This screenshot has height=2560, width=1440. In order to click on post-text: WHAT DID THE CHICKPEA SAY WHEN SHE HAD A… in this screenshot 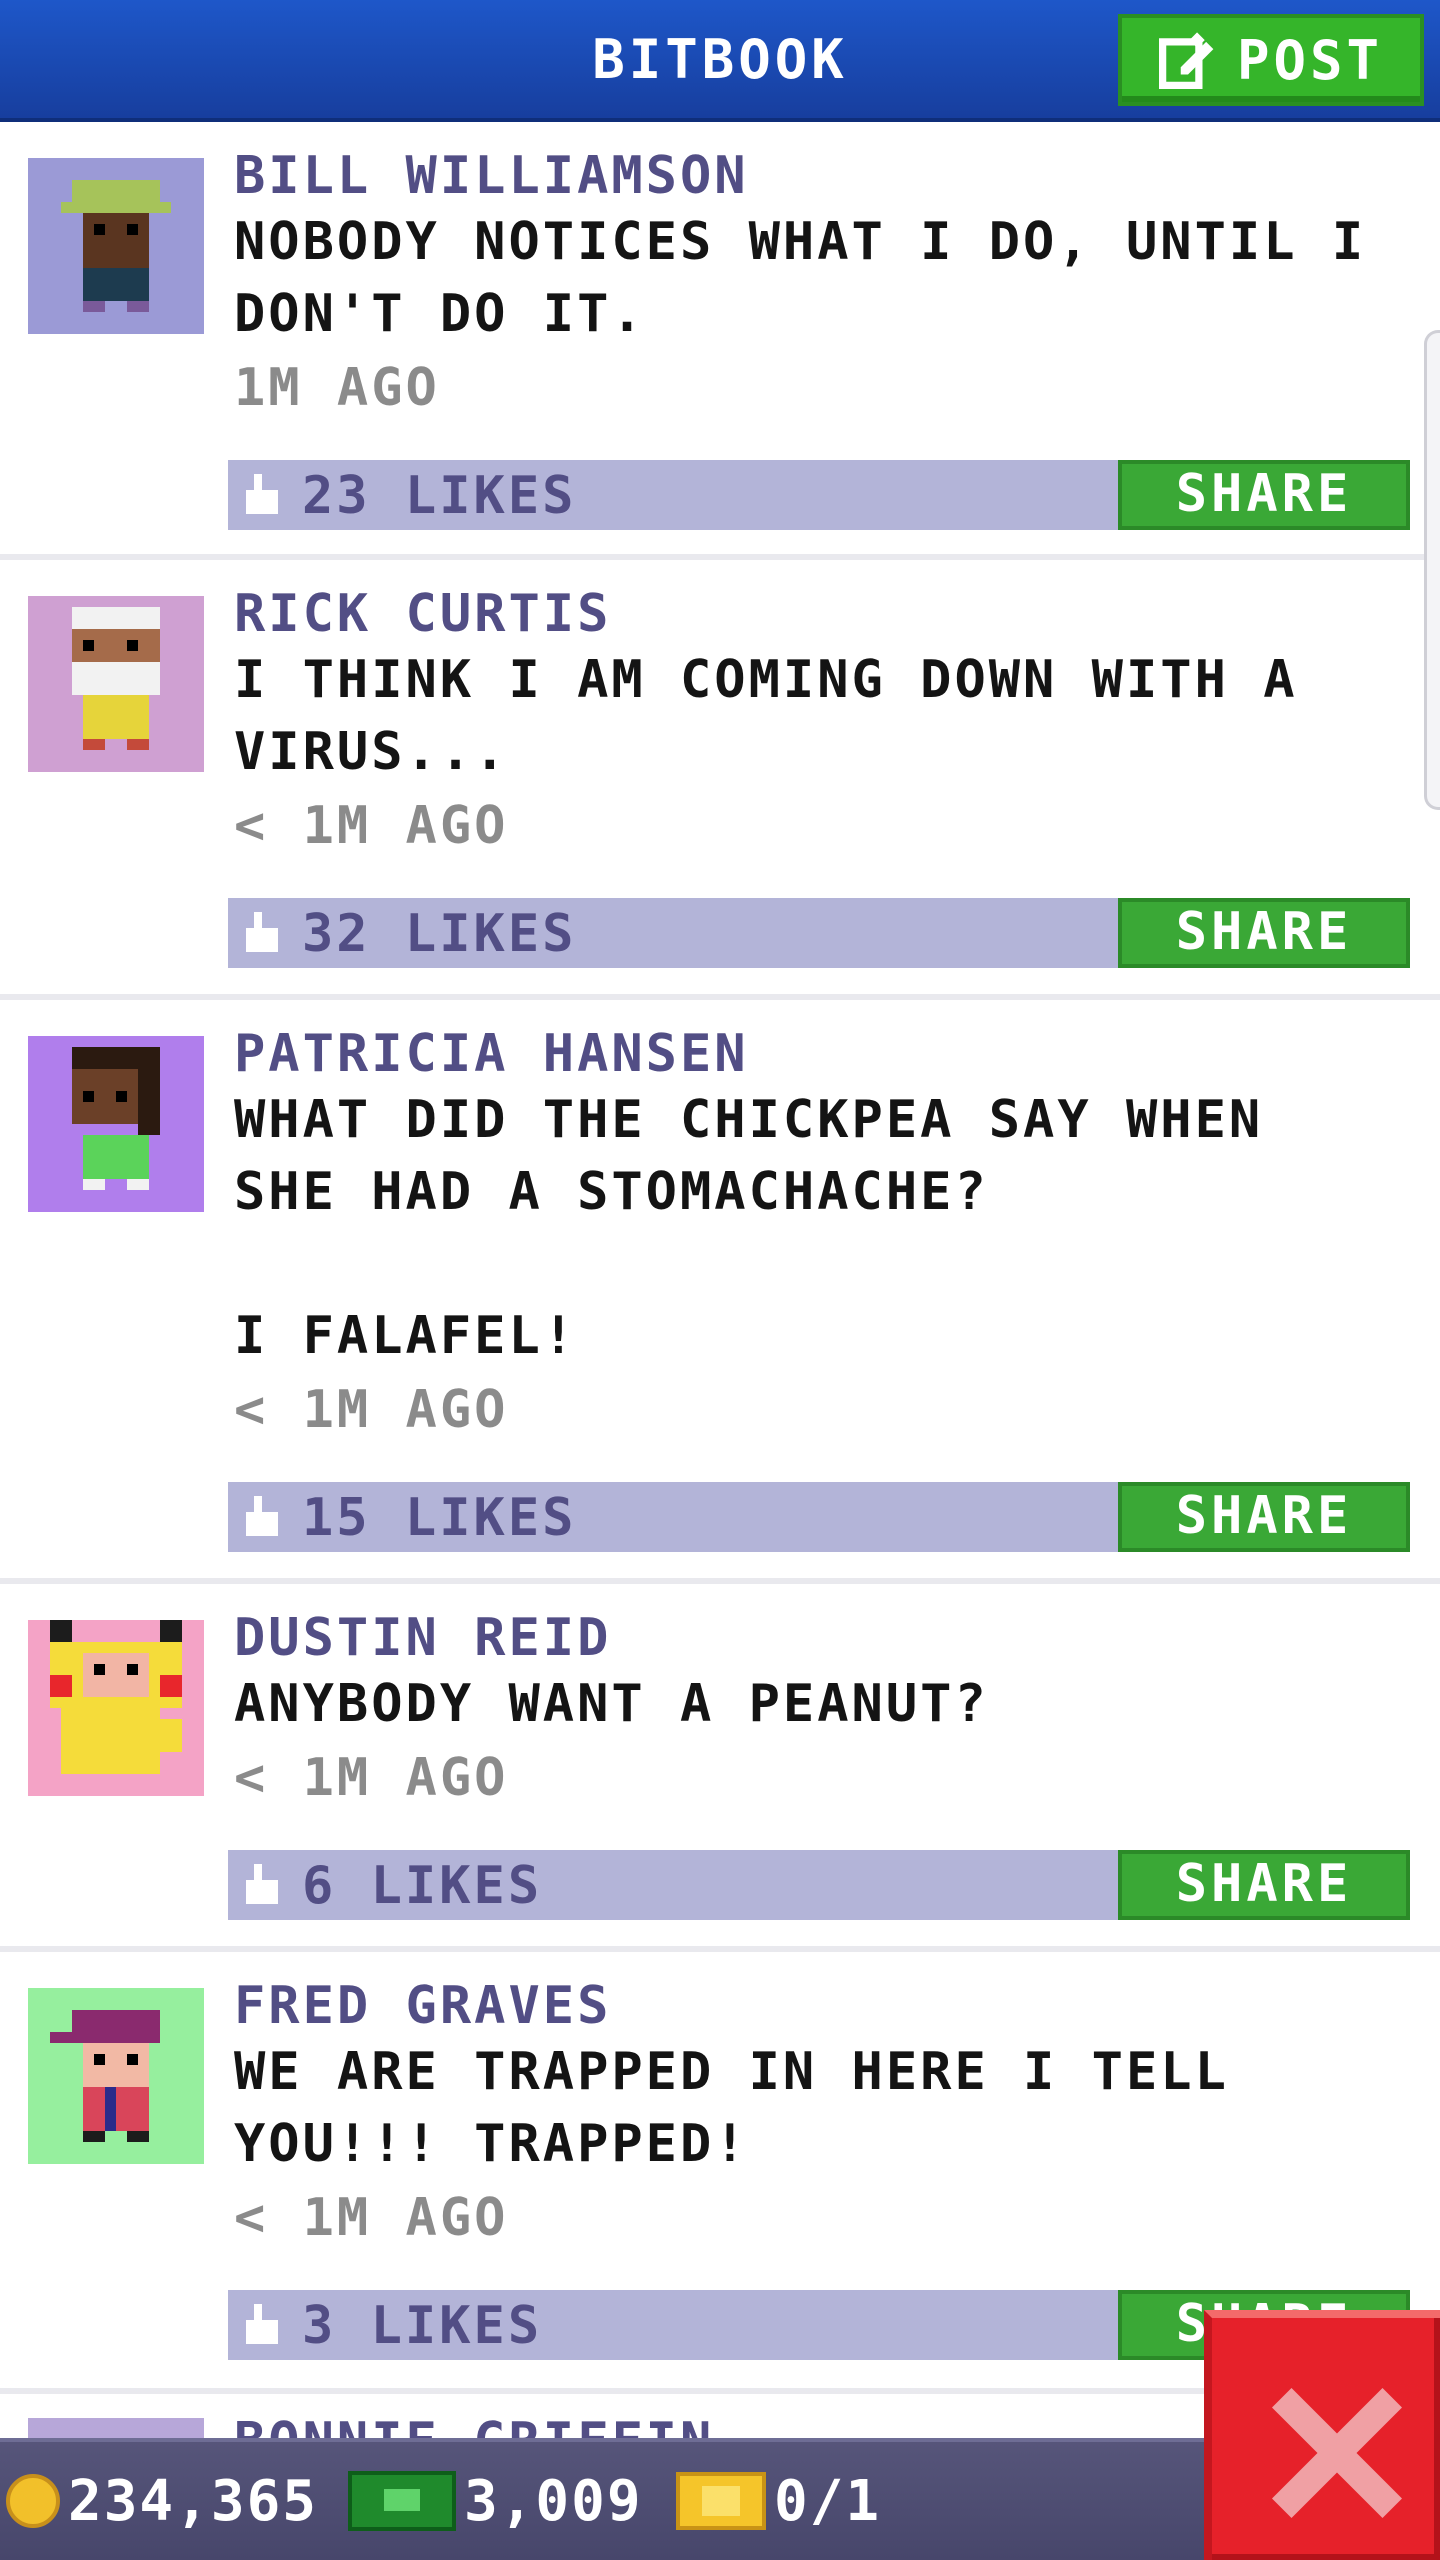, I will do `click(749, 1228)`.